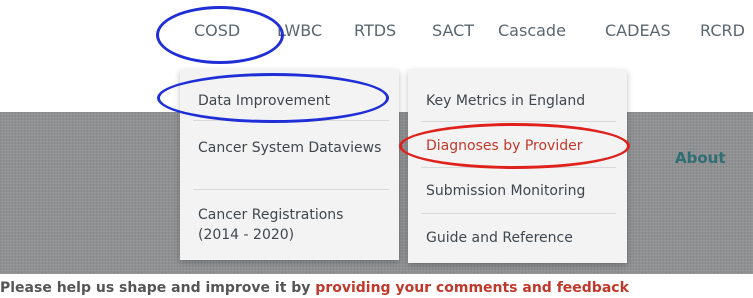 The height and width of the screenshot is (298, 753). I want to click on nav-item-rtds: RTDS, so click(375, 30).